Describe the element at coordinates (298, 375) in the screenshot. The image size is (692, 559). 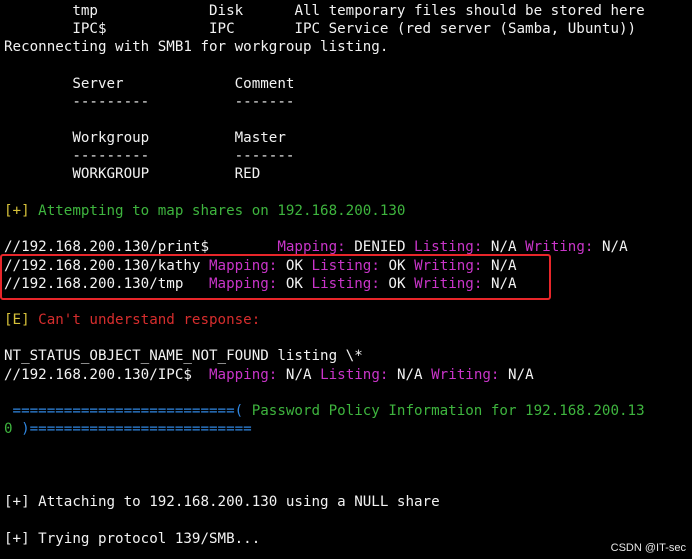
I see `mapping-value: N/A` at that location.